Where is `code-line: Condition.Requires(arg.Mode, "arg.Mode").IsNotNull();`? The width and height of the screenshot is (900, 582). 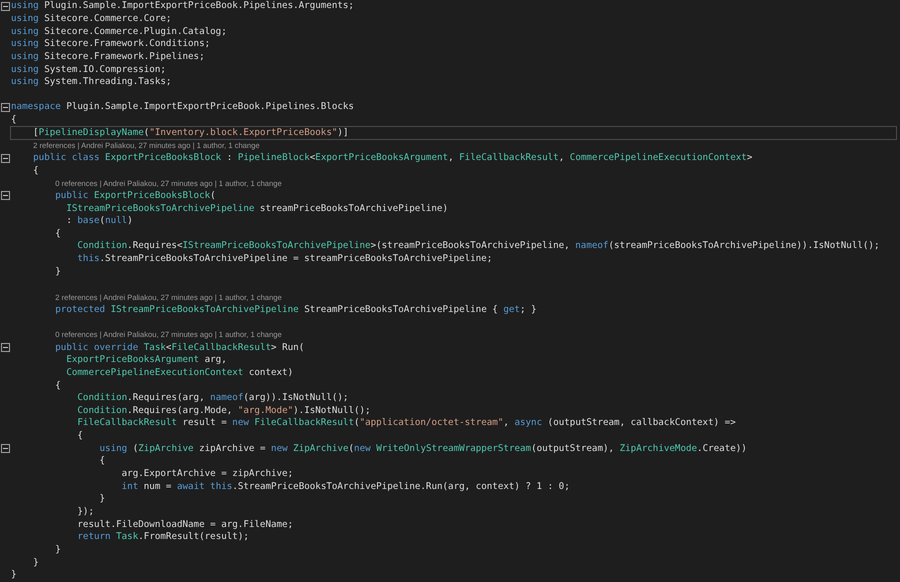
code-line: Condition.Requires(arg.Mode, "arg.Mode").IsNotNull(); is located at coordinates (223, 410).